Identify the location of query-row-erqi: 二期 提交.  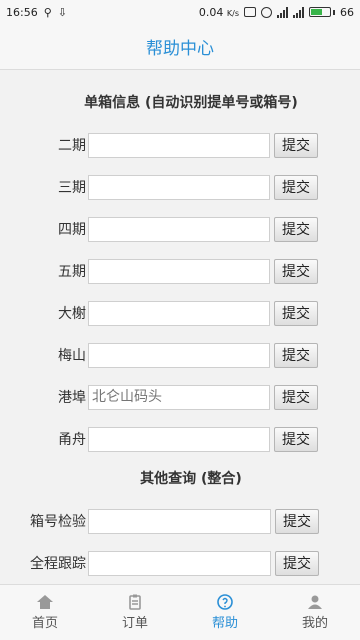
(191, 145).